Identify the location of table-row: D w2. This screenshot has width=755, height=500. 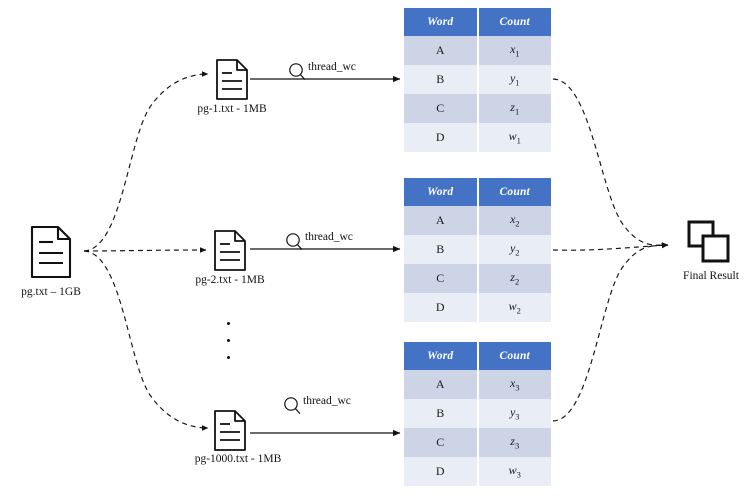
(477, 308).